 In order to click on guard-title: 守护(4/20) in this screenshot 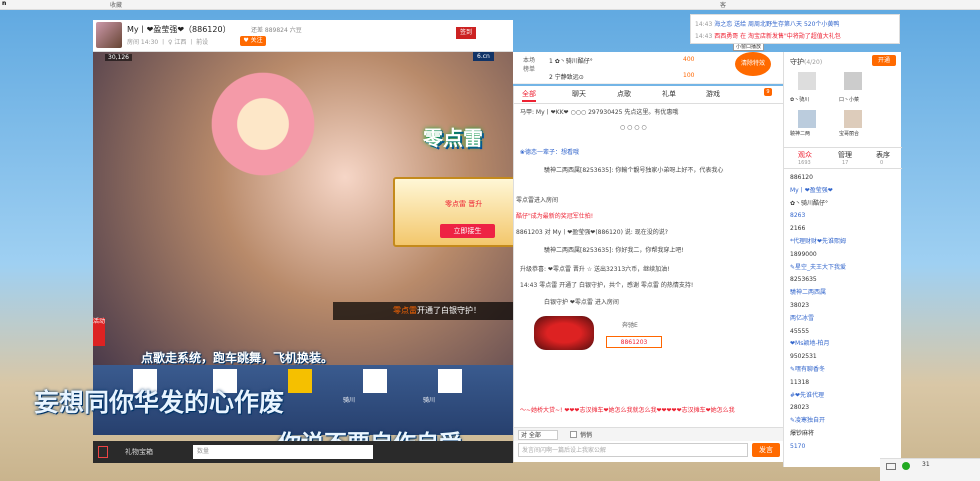, I will do `click(806, 62)`.